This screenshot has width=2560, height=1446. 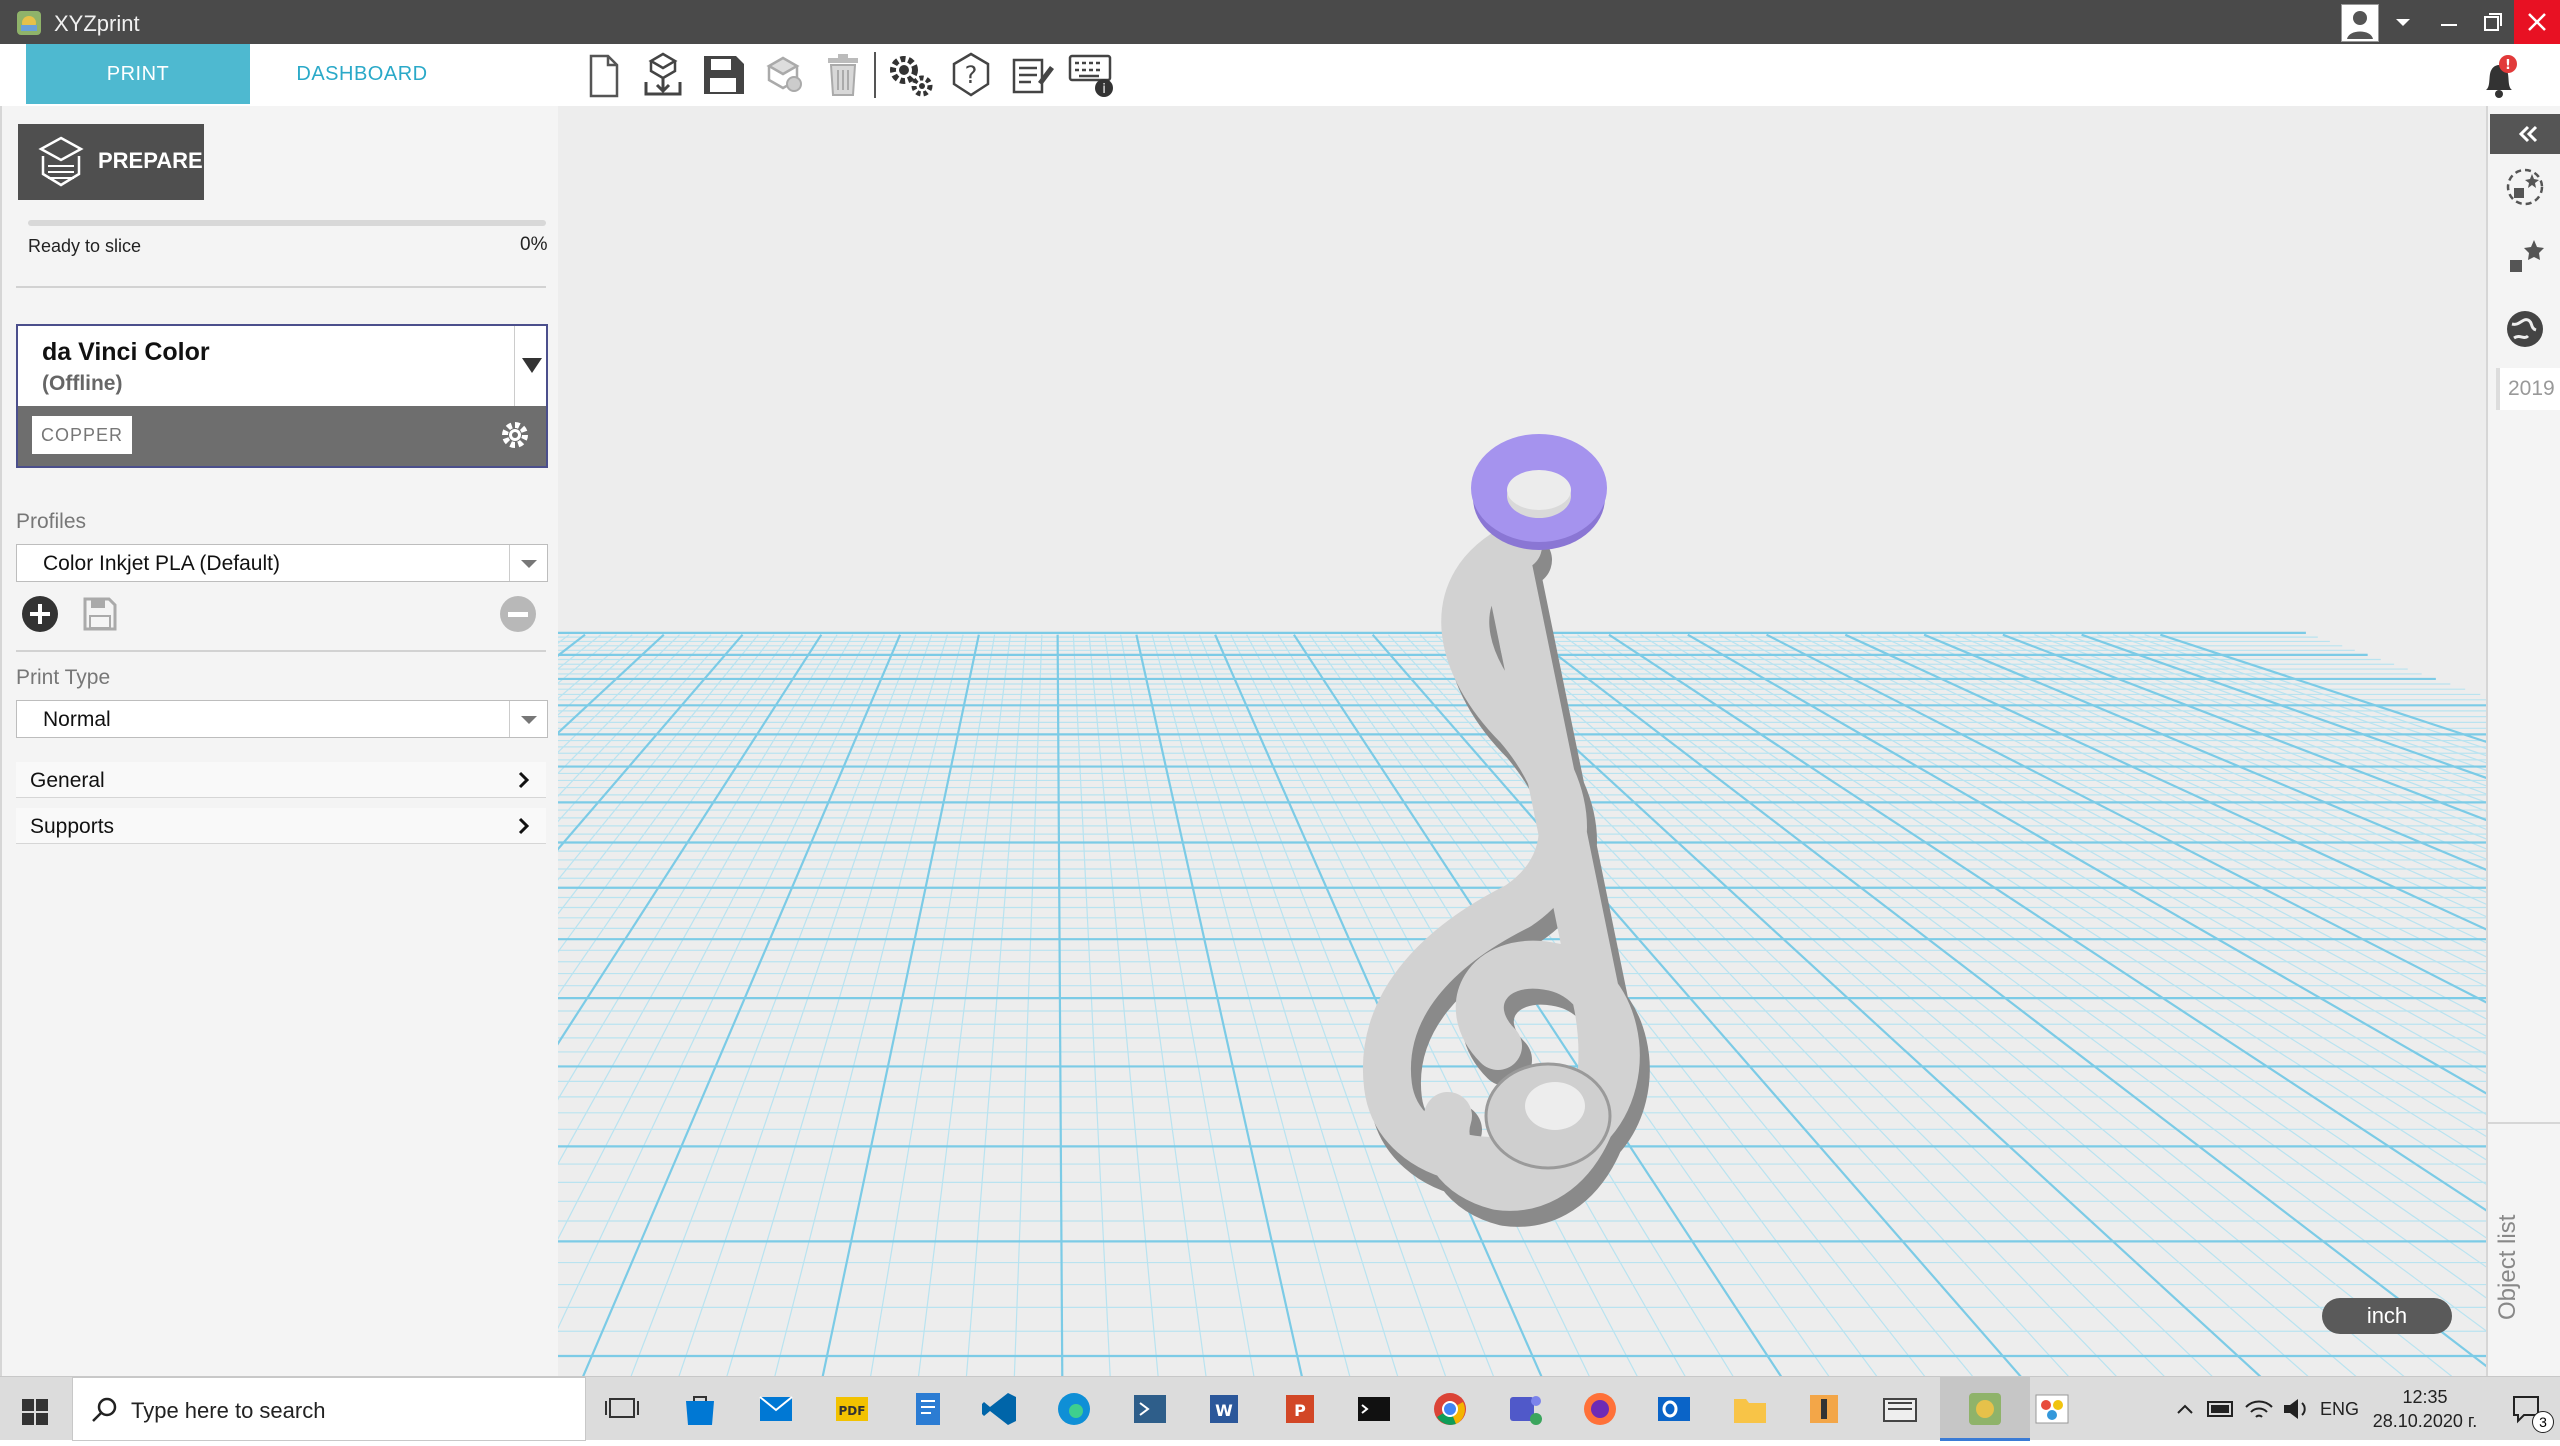 I want to click on tray-overflow-chevron-icon, so click(x=2185, y=1409).